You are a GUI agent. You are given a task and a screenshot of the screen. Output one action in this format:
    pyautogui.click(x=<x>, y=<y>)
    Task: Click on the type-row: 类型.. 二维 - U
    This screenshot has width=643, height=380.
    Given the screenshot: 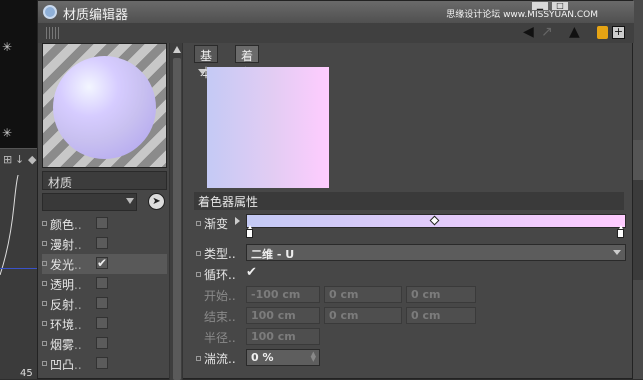 What is the action you would take?
    pyautogui.click(x=410, y=253)
    